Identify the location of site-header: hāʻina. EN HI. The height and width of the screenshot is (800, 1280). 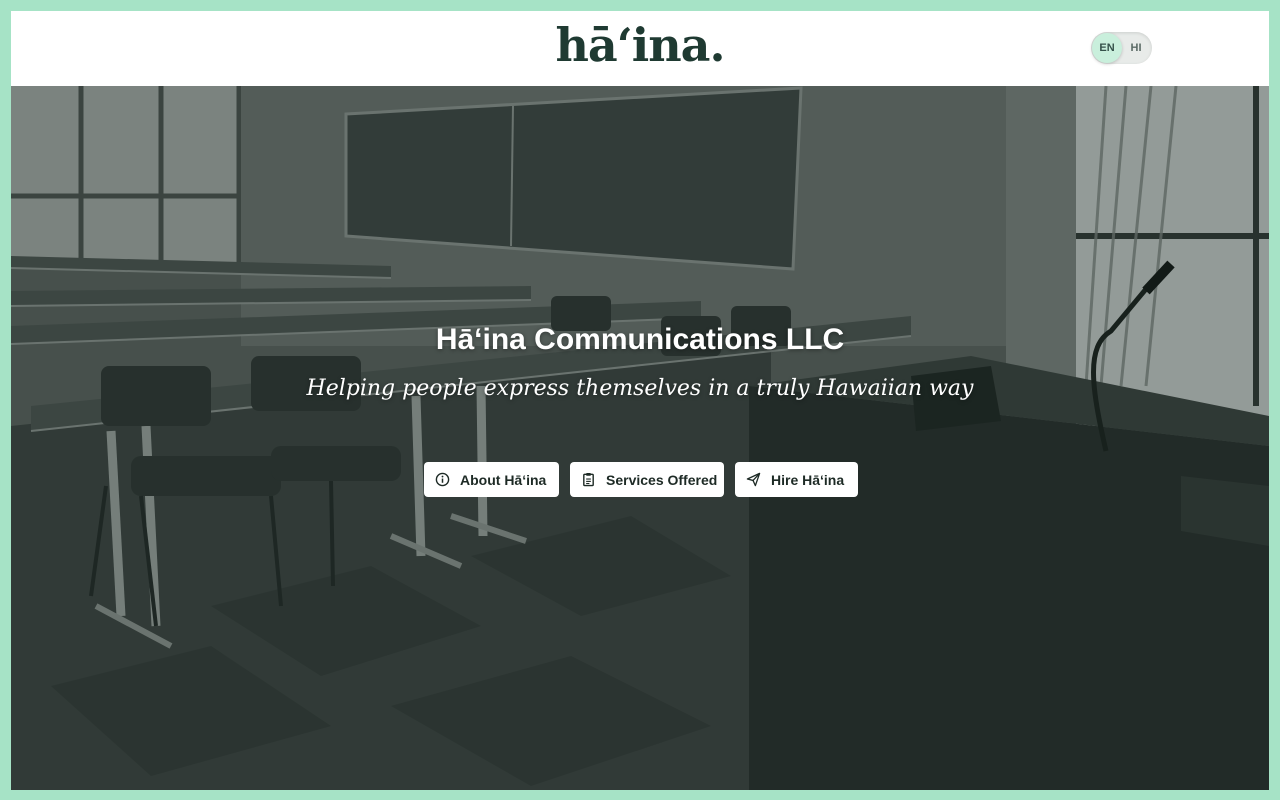
(640, 48).